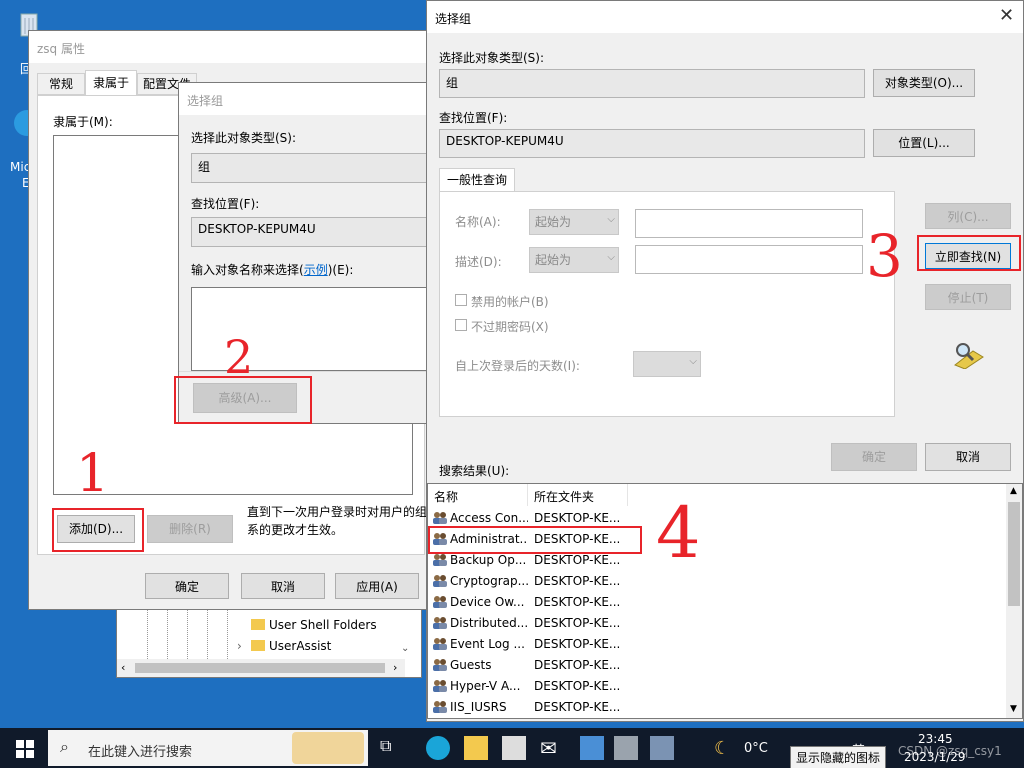 The width and height of the screenshot is (1024, 768). Describe the element at coordinates (535, 540) in the screenshot. I see `annotation-box-administrators` at that location.